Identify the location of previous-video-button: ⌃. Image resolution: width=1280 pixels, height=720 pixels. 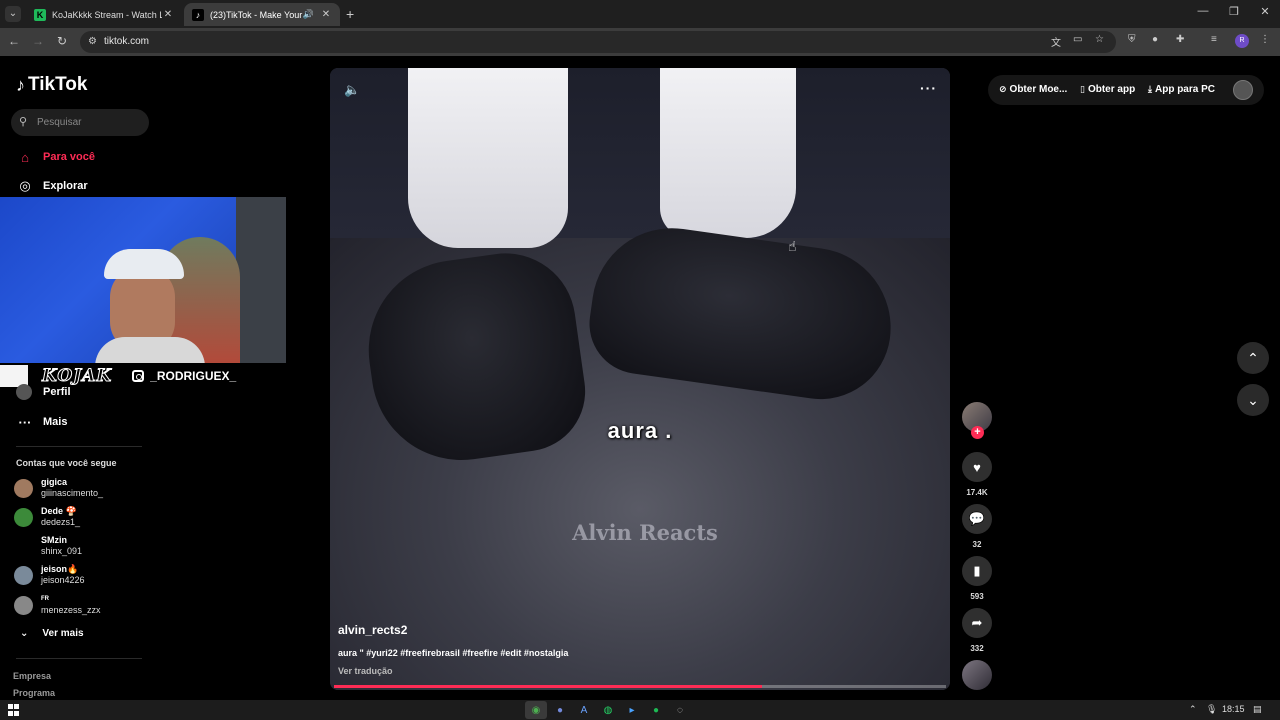
(1253, 358).